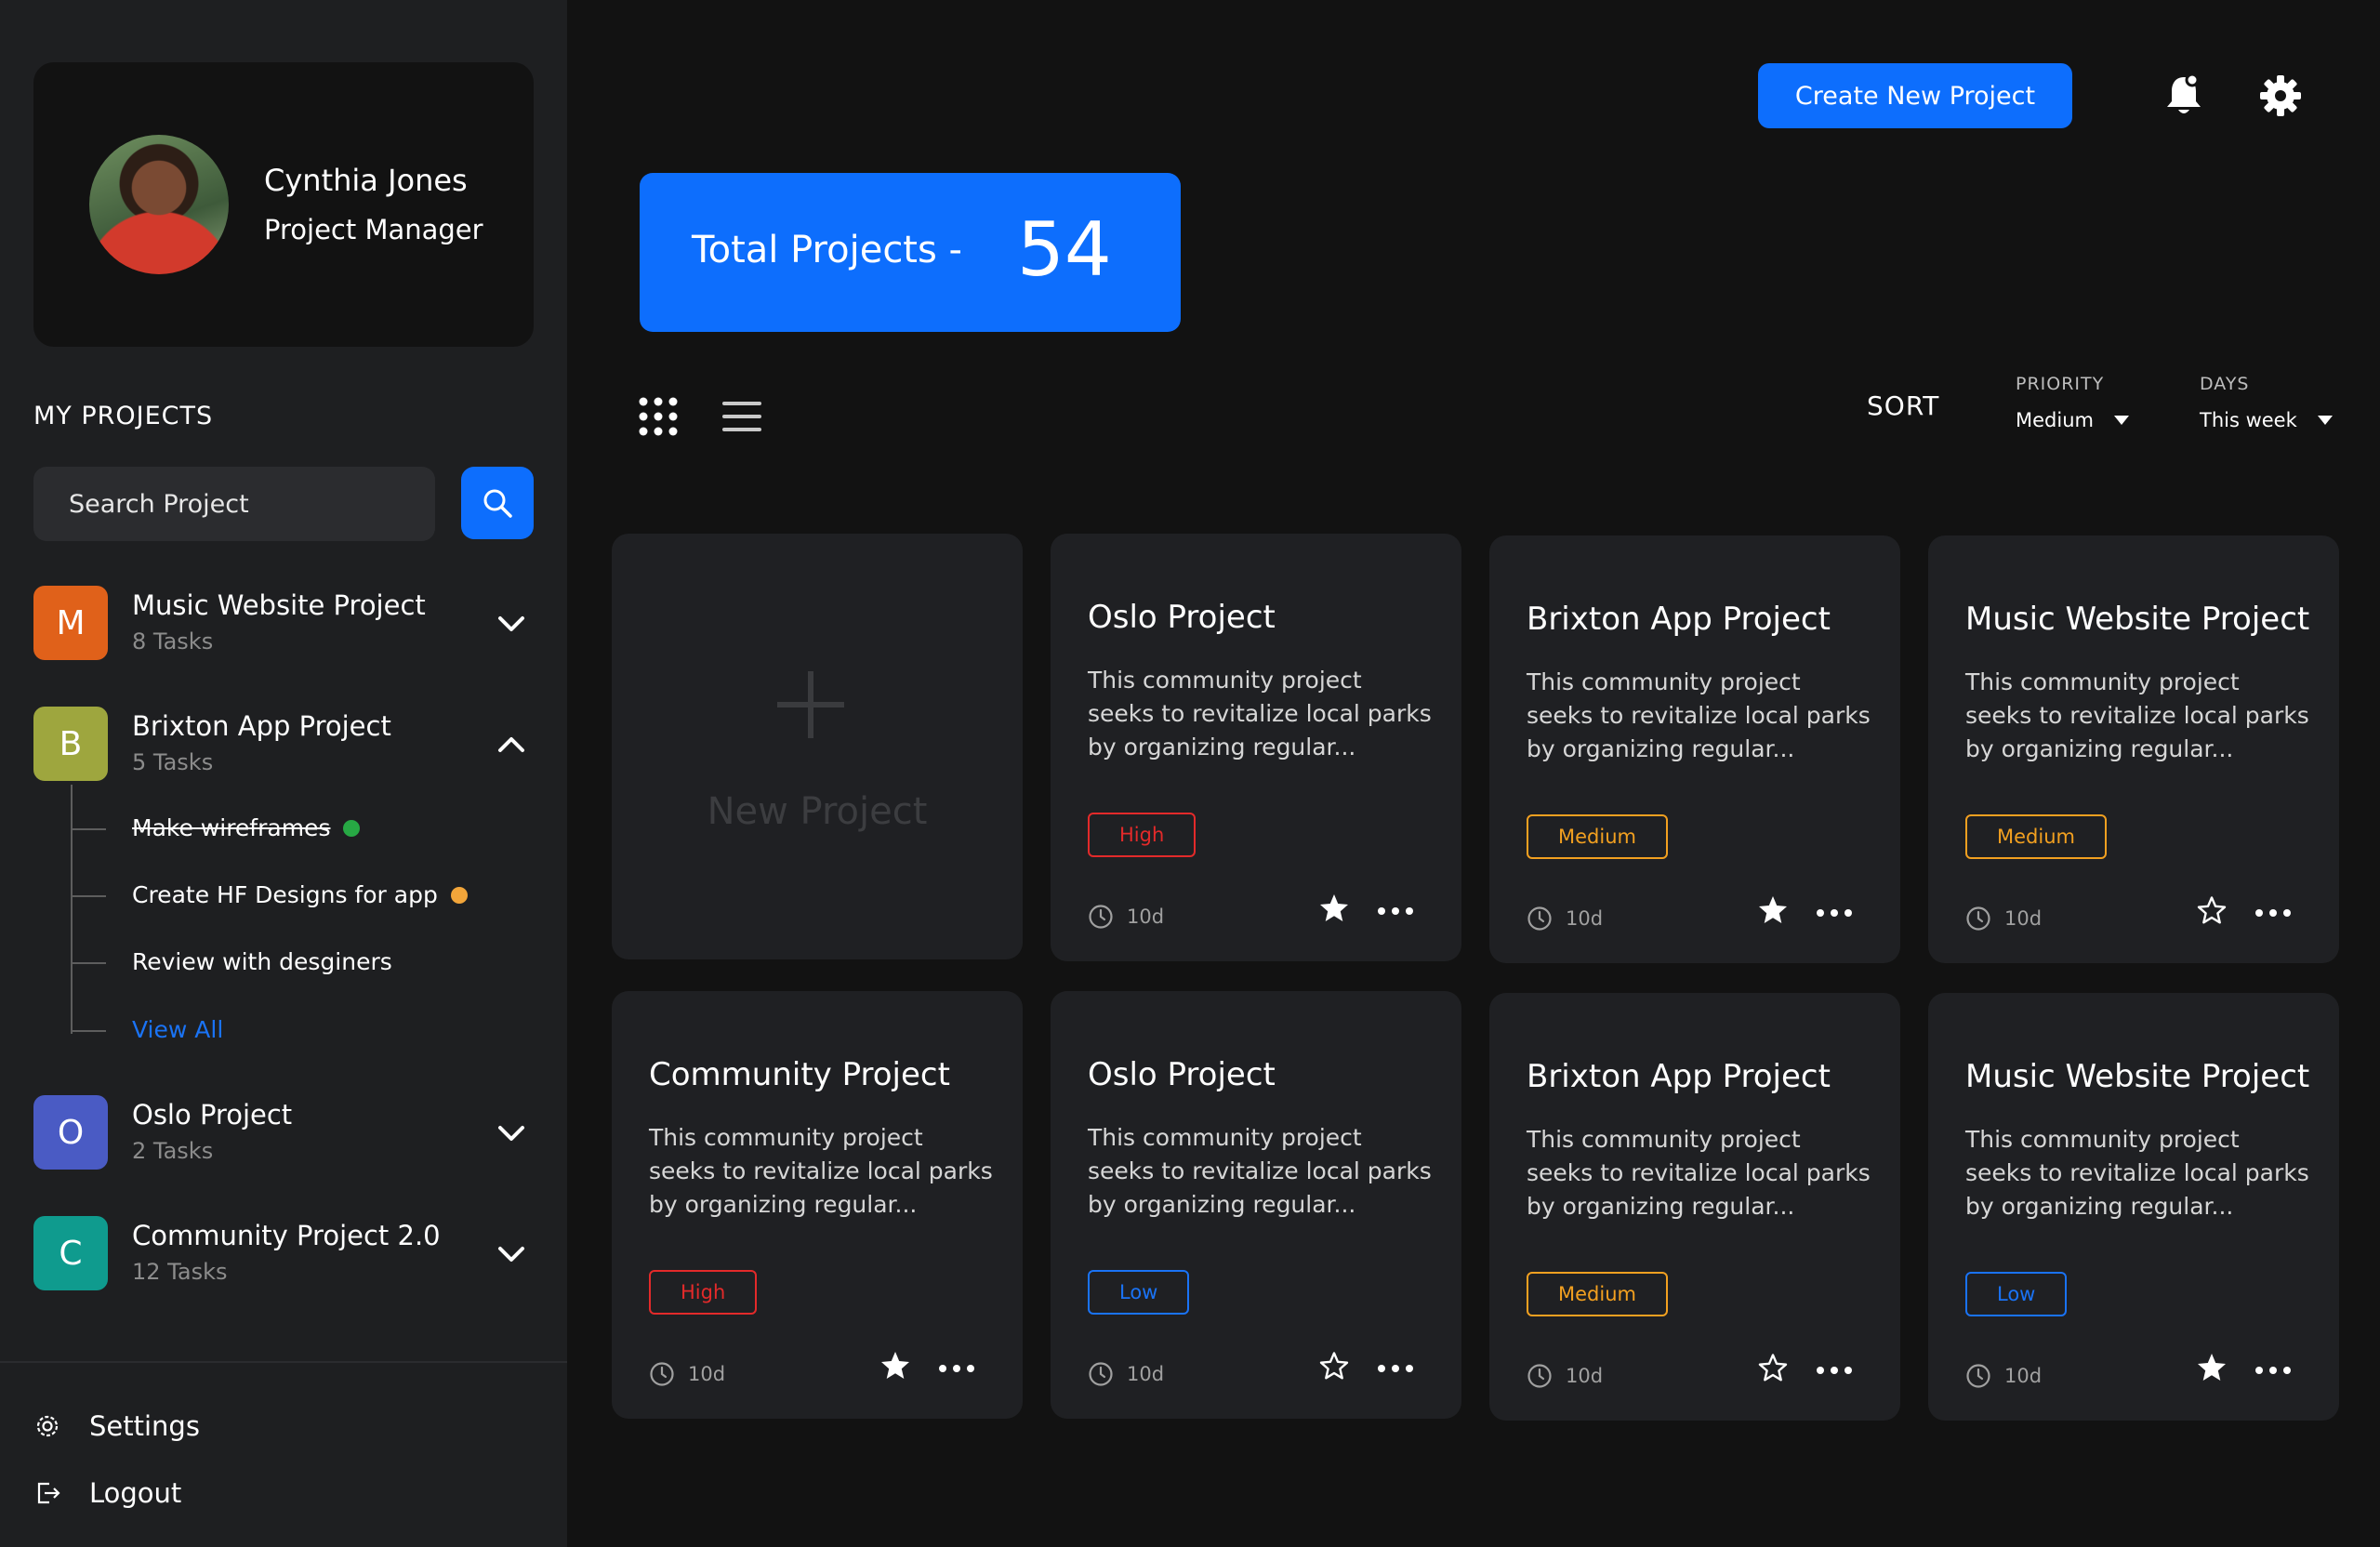 The width and height of the screenshot is (2380, 1547). What do you see at coordinates (2248, 420) in the screenshot?
I see `days-filter-value: This week` at bounding box center [2248, 420].